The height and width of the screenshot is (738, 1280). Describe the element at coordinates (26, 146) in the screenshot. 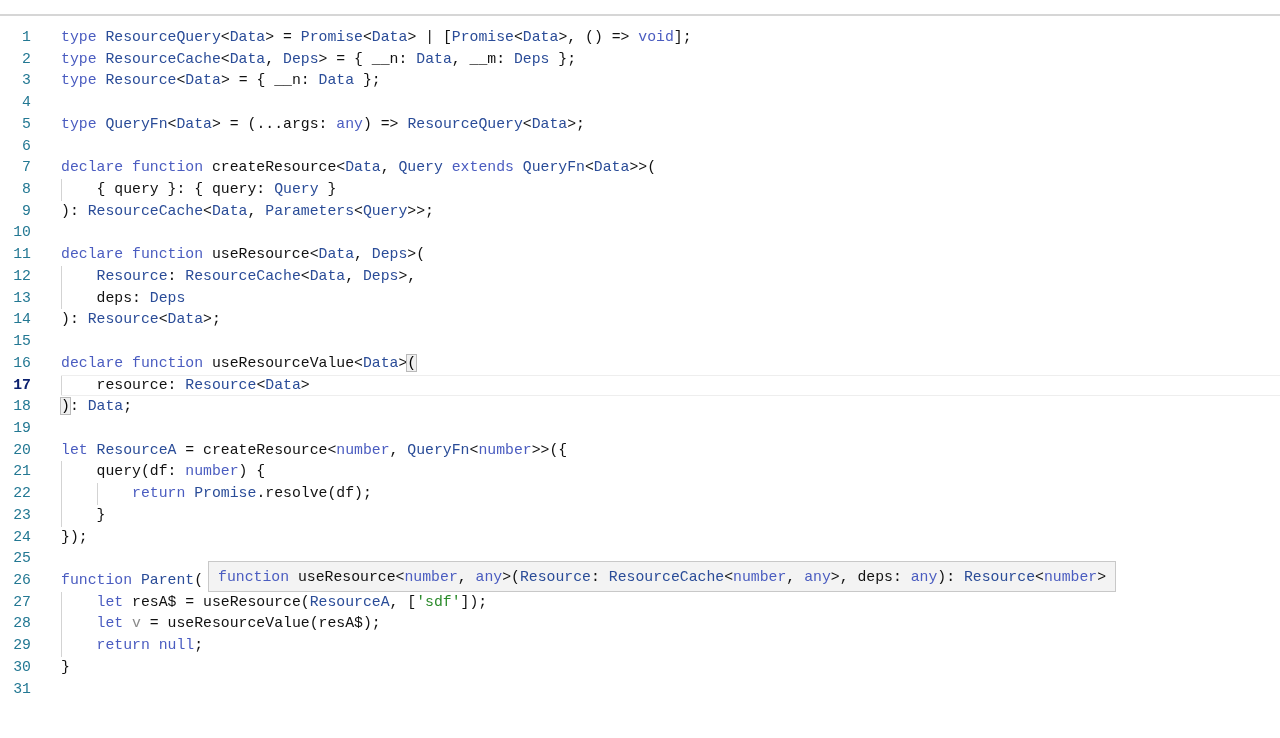

I see `line-number: 6` at that location.